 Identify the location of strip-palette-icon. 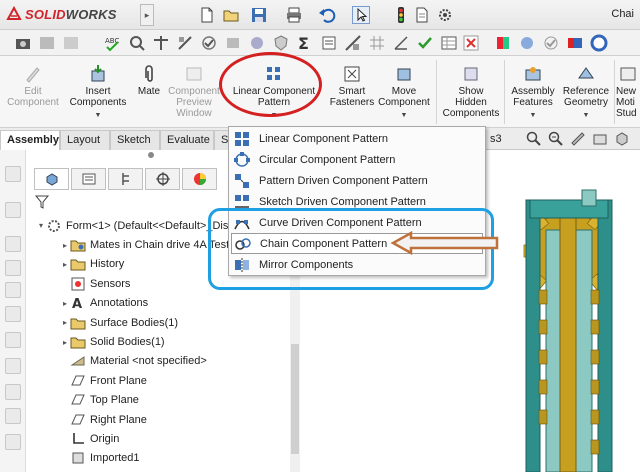
(13, 314).